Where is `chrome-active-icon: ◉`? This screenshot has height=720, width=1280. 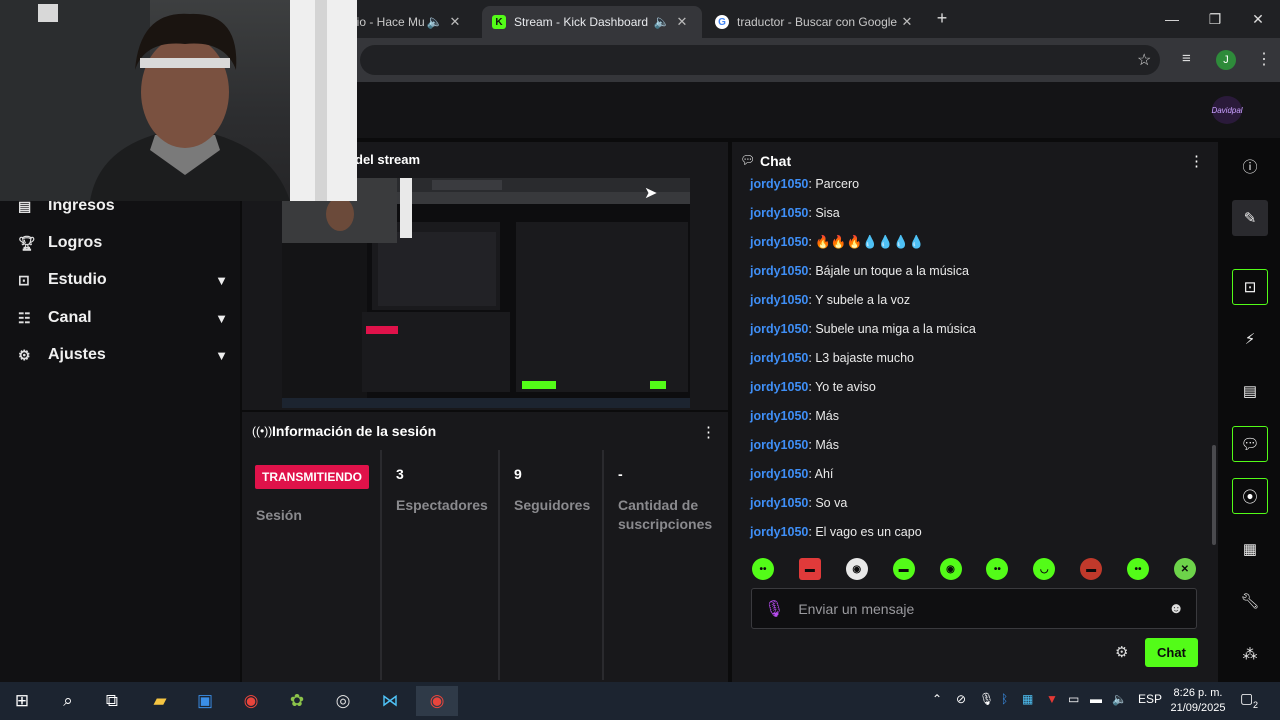
chrome-active-icon: ◉ is located at coordinates (437, 701).